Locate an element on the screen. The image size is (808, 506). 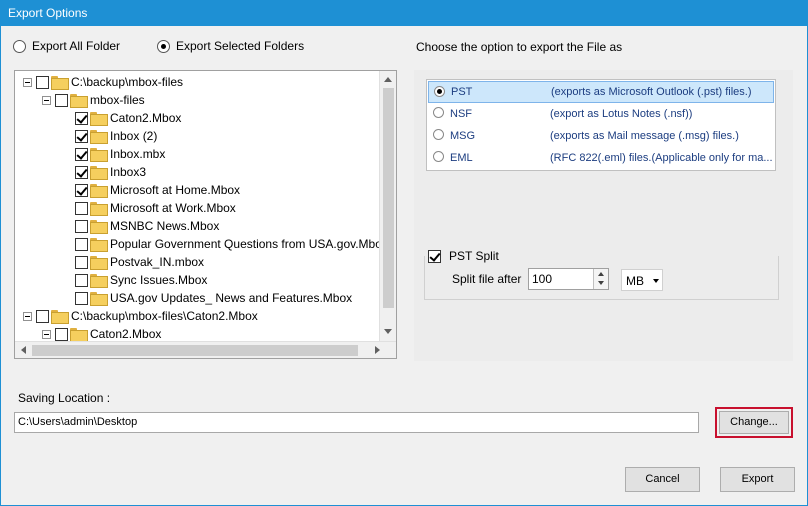
tree-node-label: C:\backup\mbox-files\Caton2.Mbox is located at coordinates (164, 316).